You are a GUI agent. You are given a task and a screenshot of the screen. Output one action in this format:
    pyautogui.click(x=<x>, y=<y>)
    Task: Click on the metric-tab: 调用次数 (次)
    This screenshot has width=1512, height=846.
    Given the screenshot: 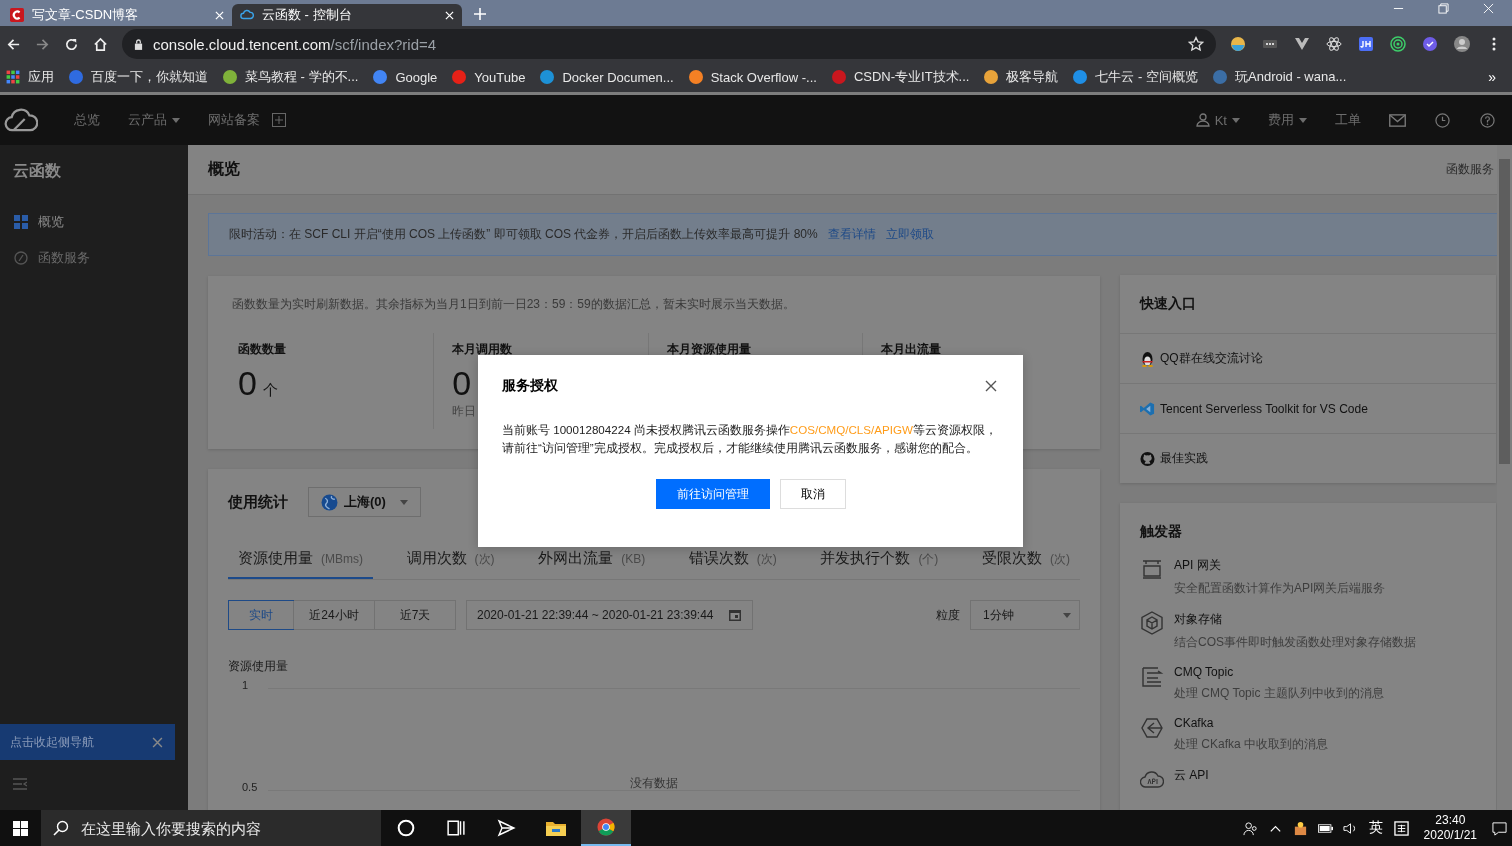 What is the action you would take?
    pyautogui.click(x=450, y=561)
    